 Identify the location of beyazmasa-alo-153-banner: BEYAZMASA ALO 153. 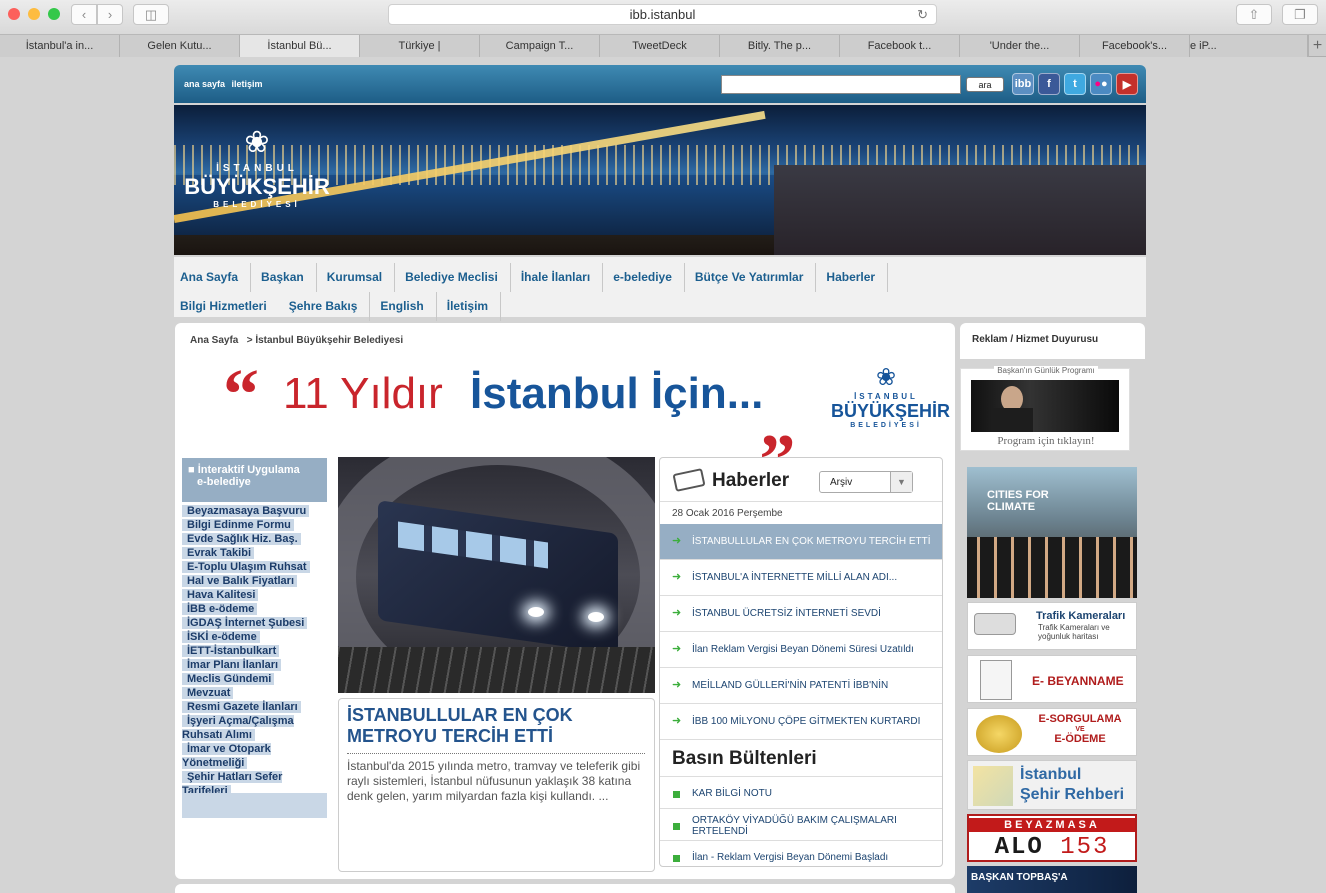
(1052, 838).